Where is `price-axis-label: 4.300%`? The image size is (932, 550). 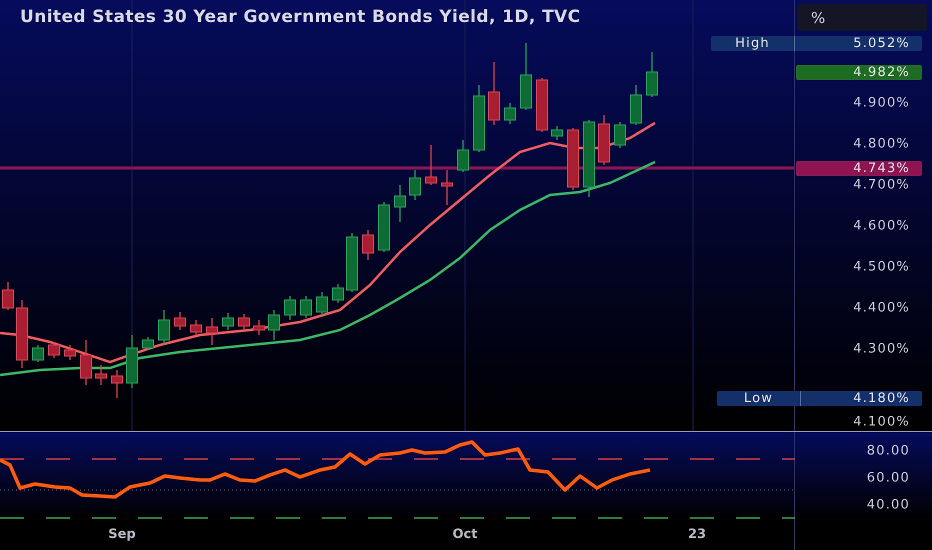
price-axis-label: 4.300% is located at coordinates (881, 349).